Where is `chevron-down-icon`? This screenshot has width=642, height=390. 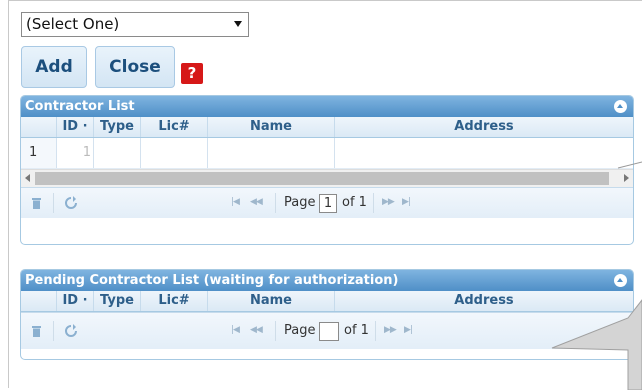 chevron-down-icon is located at coordinates (238, 24).